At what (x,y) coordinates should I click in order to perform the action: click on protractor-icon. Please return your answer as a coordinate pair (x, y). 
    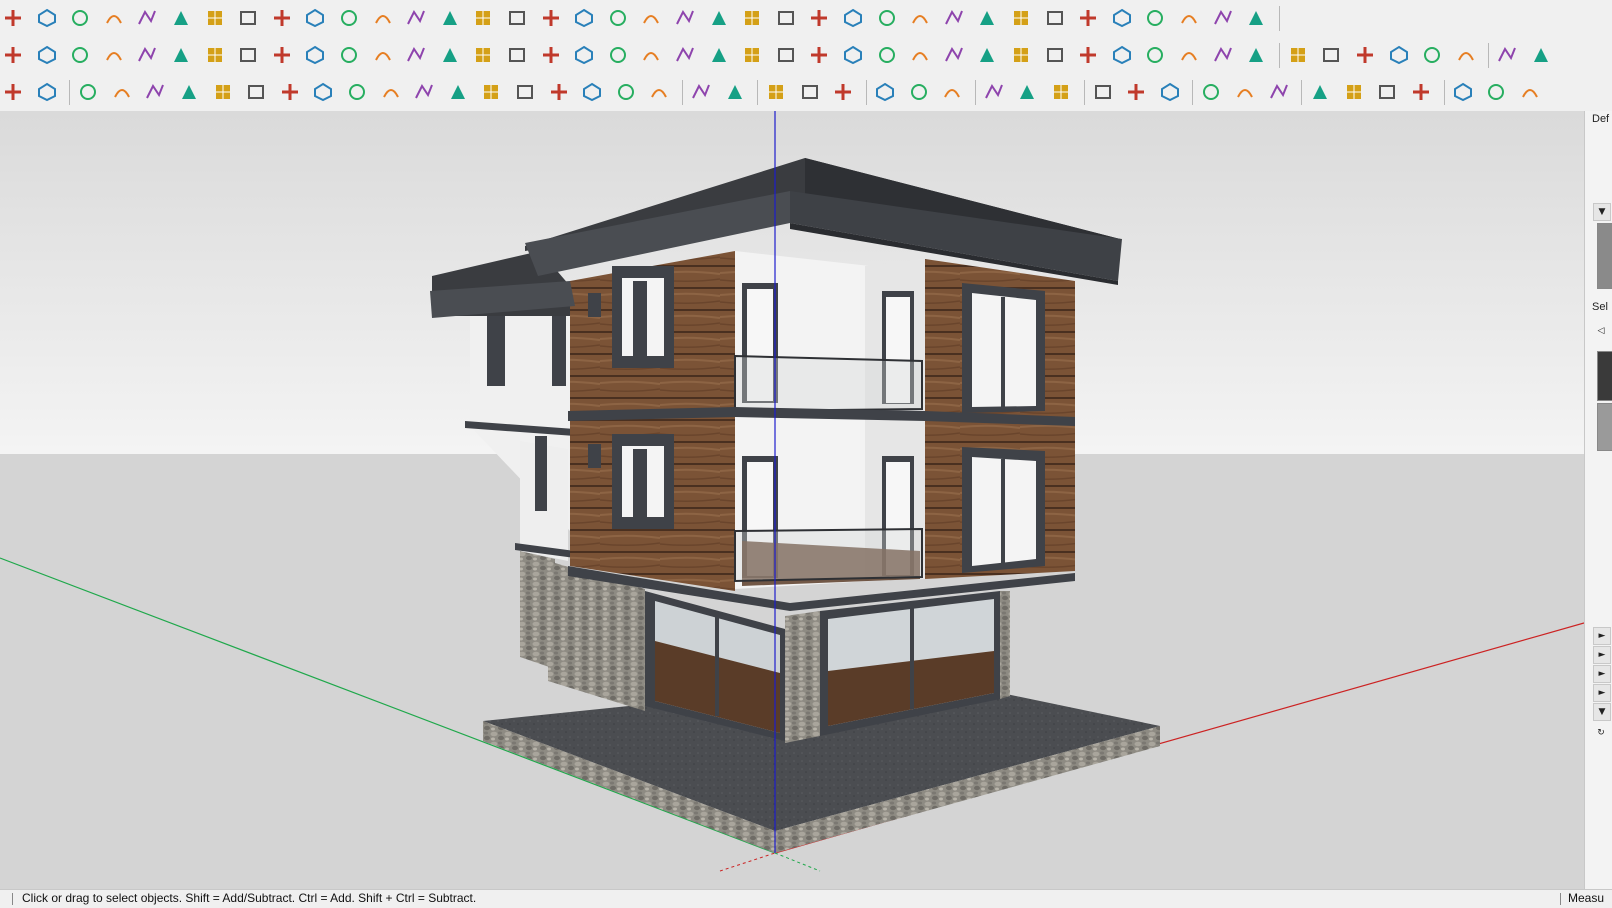
    Looking at the image, I should click on (416, 18).